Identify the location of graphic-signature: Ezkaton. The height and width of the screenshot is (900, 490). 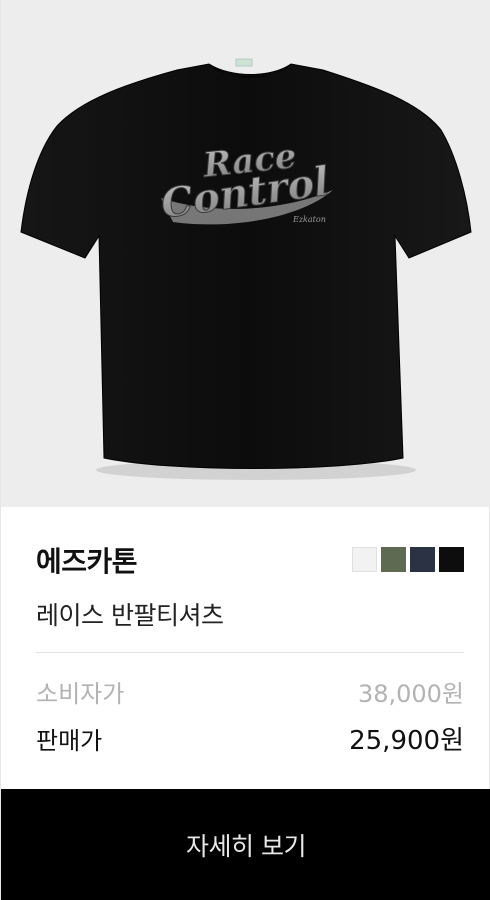
(309, 219).